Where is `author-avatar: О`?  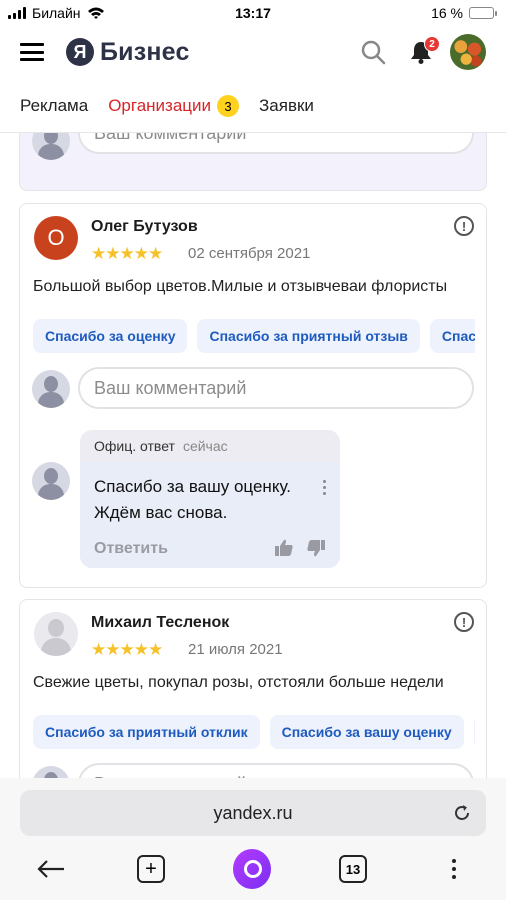 author-avatar: О is located at coordinates (56, 238).